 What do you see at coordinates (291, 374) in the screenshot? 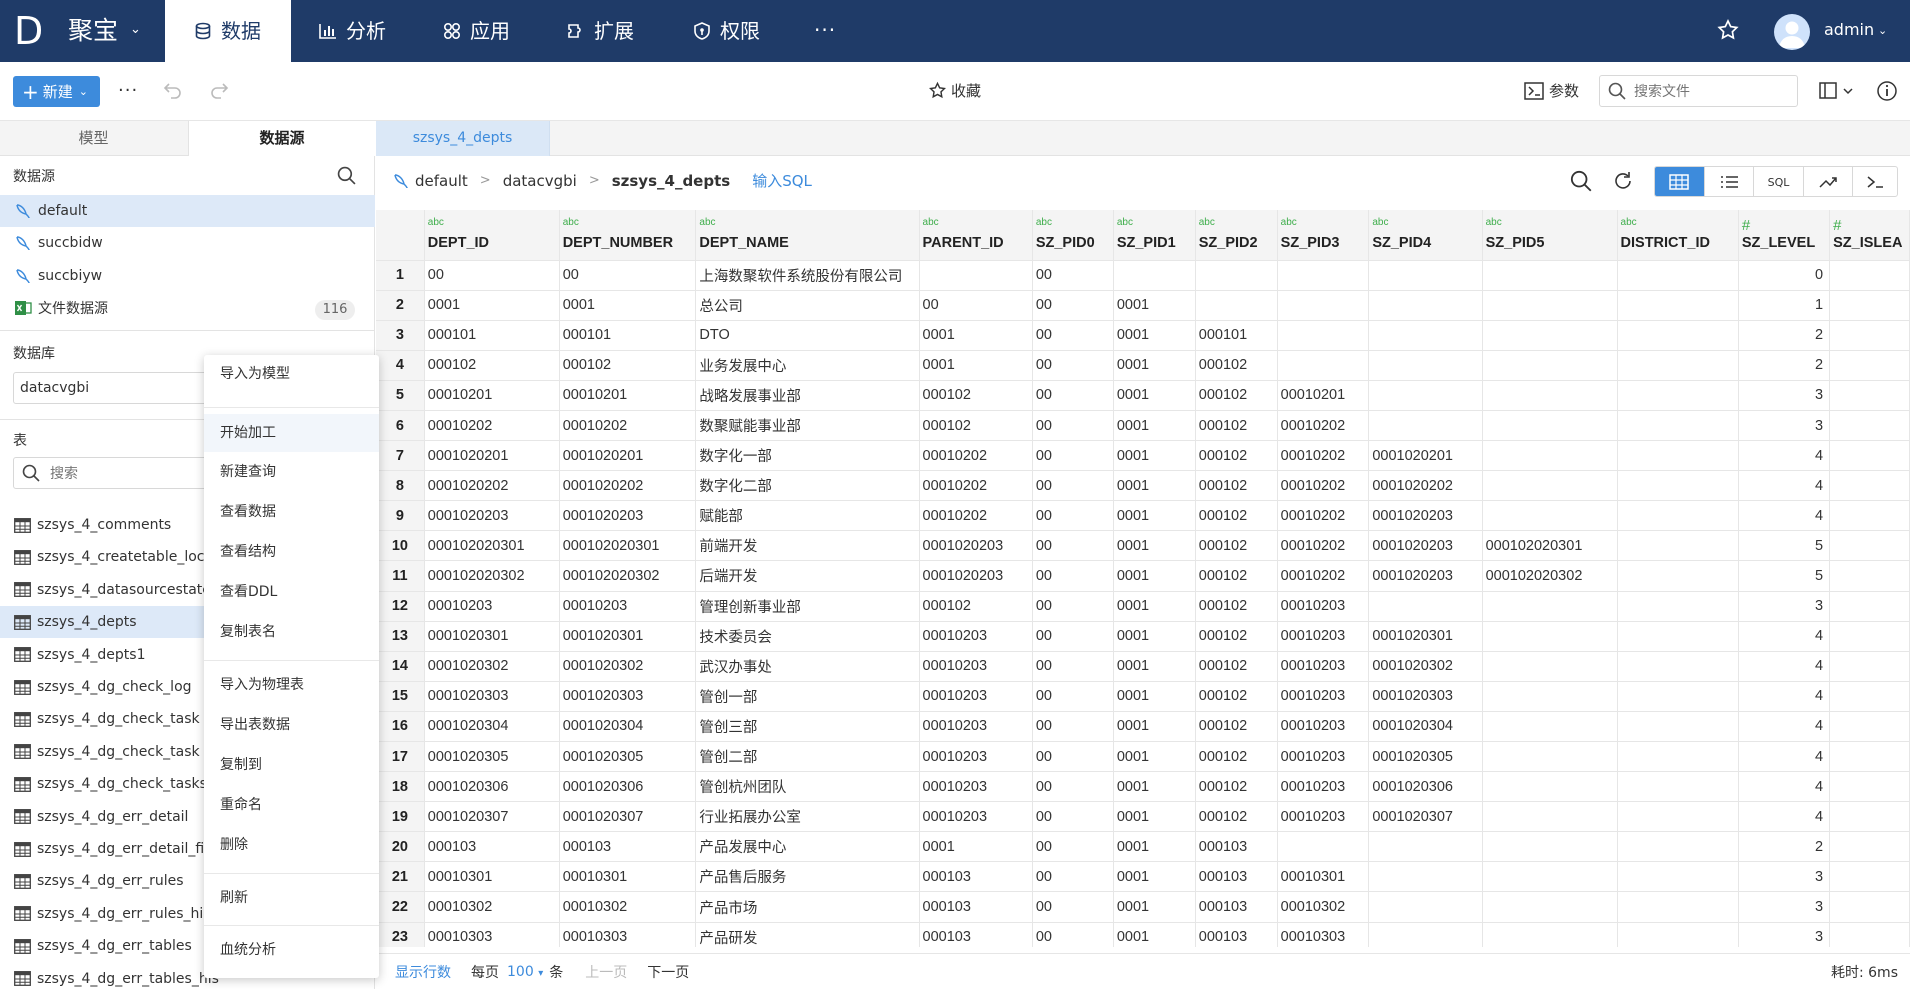
I see `menu-item-import-model: 导入为模型` at bounding box center [291, 374].